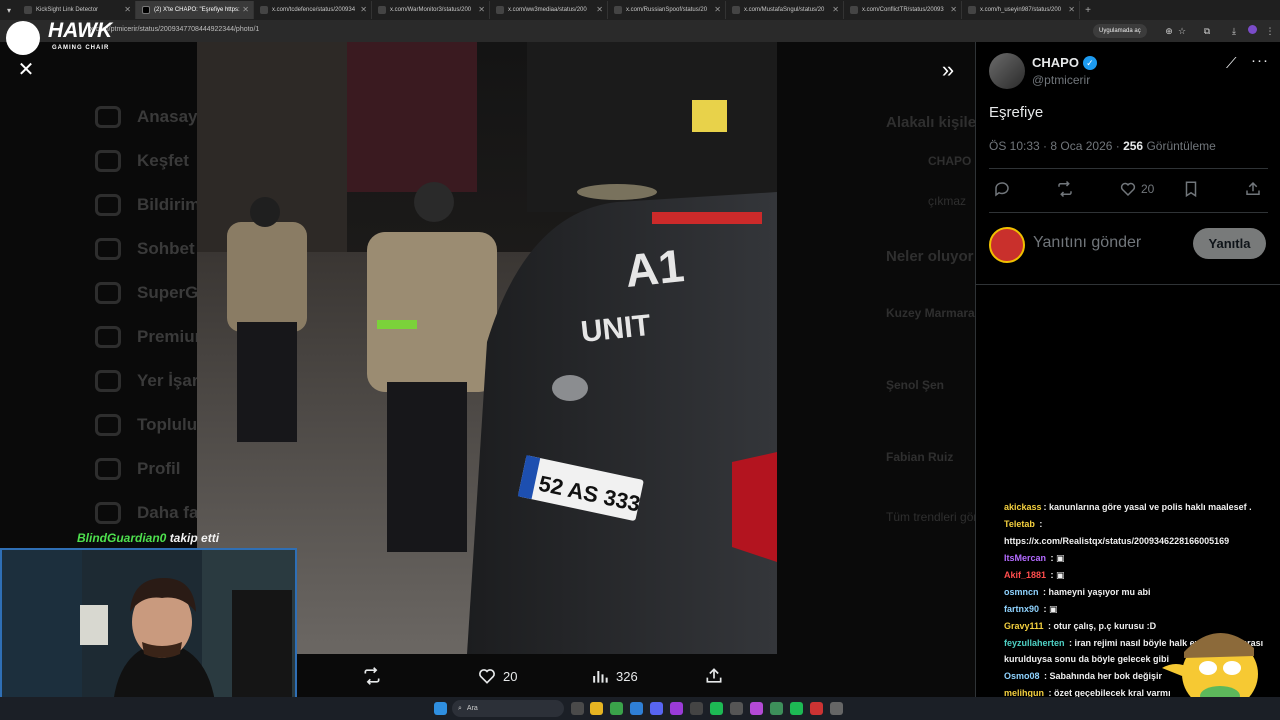 This screenshot has width=1280, height=720. I want to click on bg-whats-happening: Neler oluyor, so click(930, 256).